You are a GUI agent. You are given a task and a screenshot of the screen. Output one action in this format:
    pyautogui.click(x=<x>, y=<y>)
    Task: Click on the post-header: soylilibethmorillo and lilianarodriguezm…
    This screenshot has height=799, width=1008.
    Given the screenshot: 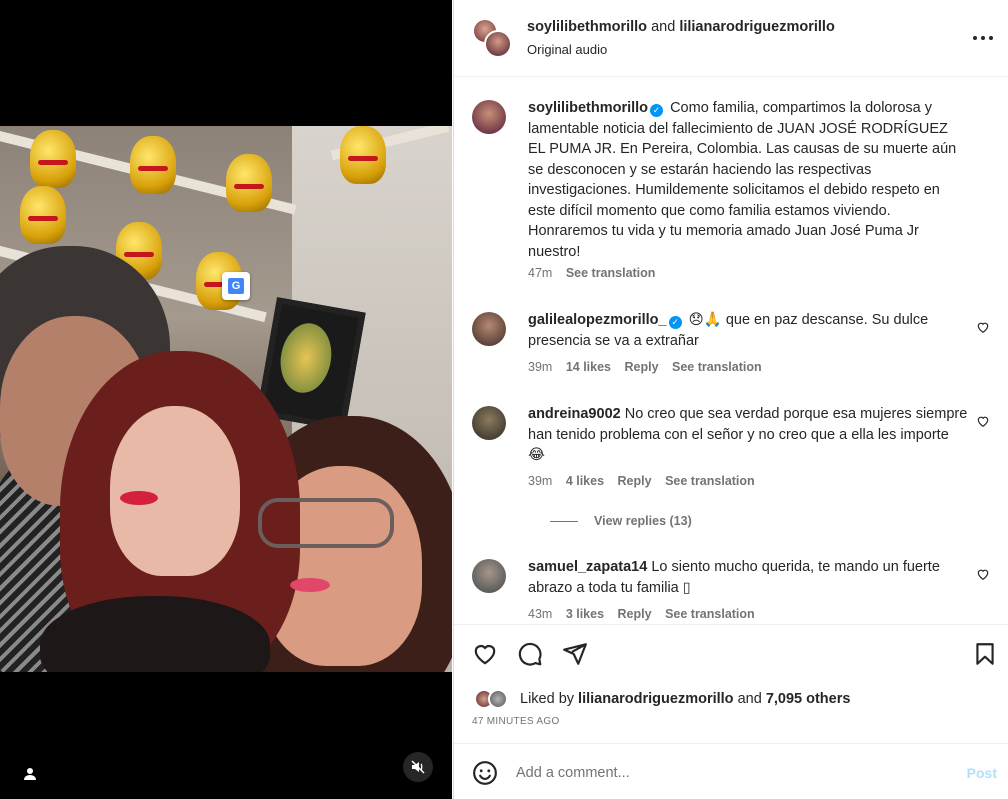 What is the action you would take?
    pyautogui.click(x=731, y=38)
    